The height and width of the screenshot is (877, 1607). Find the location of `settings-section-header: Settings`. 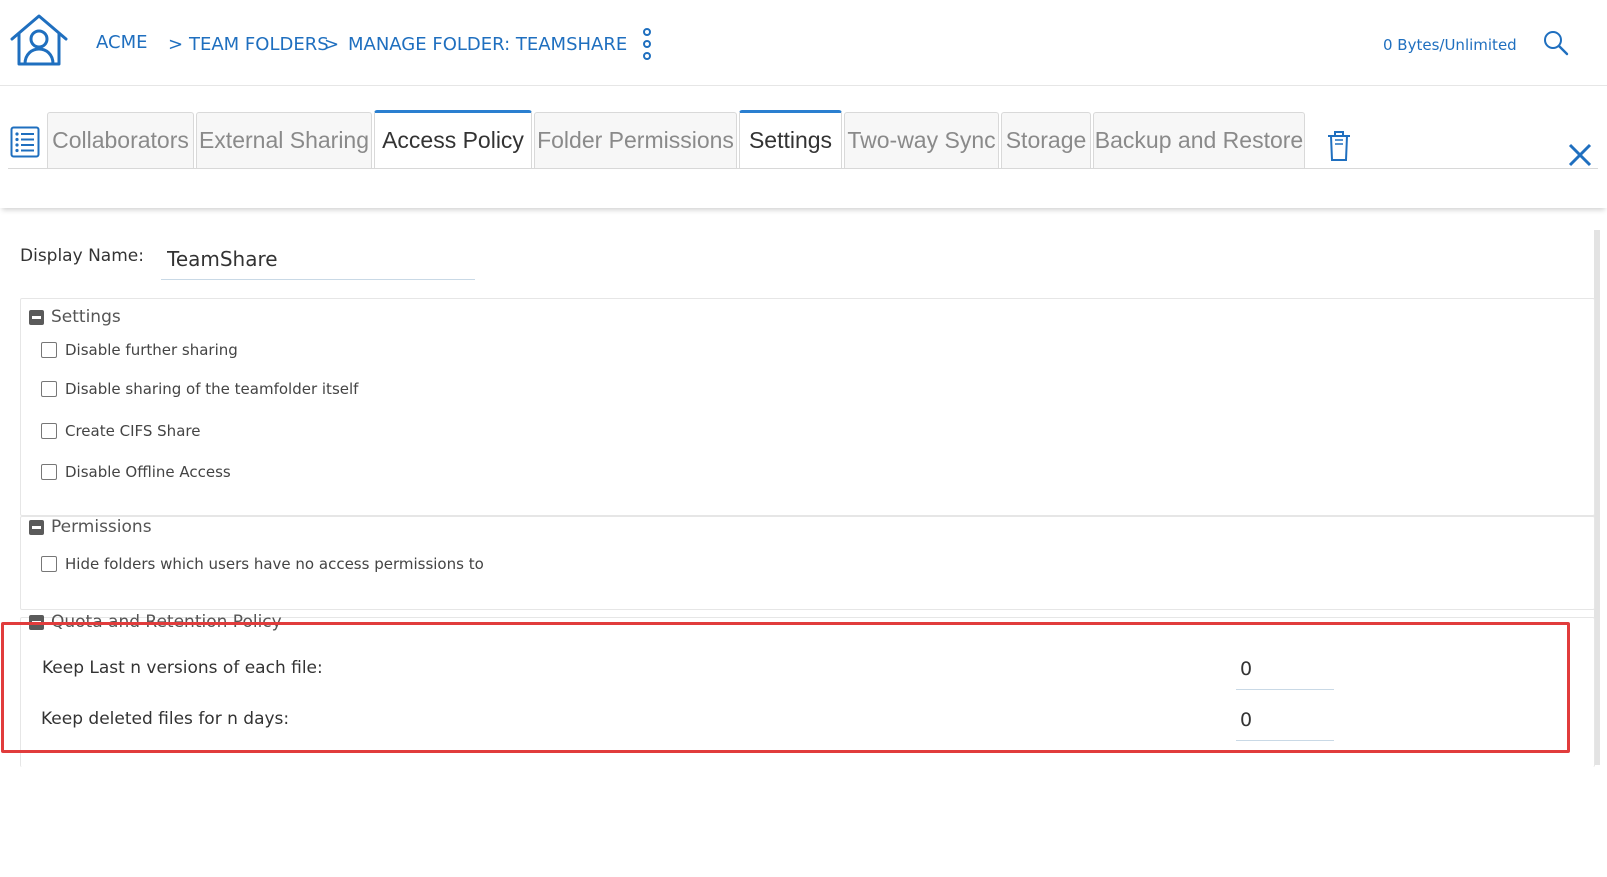

settings-section-header: Settings is located at coordinates (75, 317).